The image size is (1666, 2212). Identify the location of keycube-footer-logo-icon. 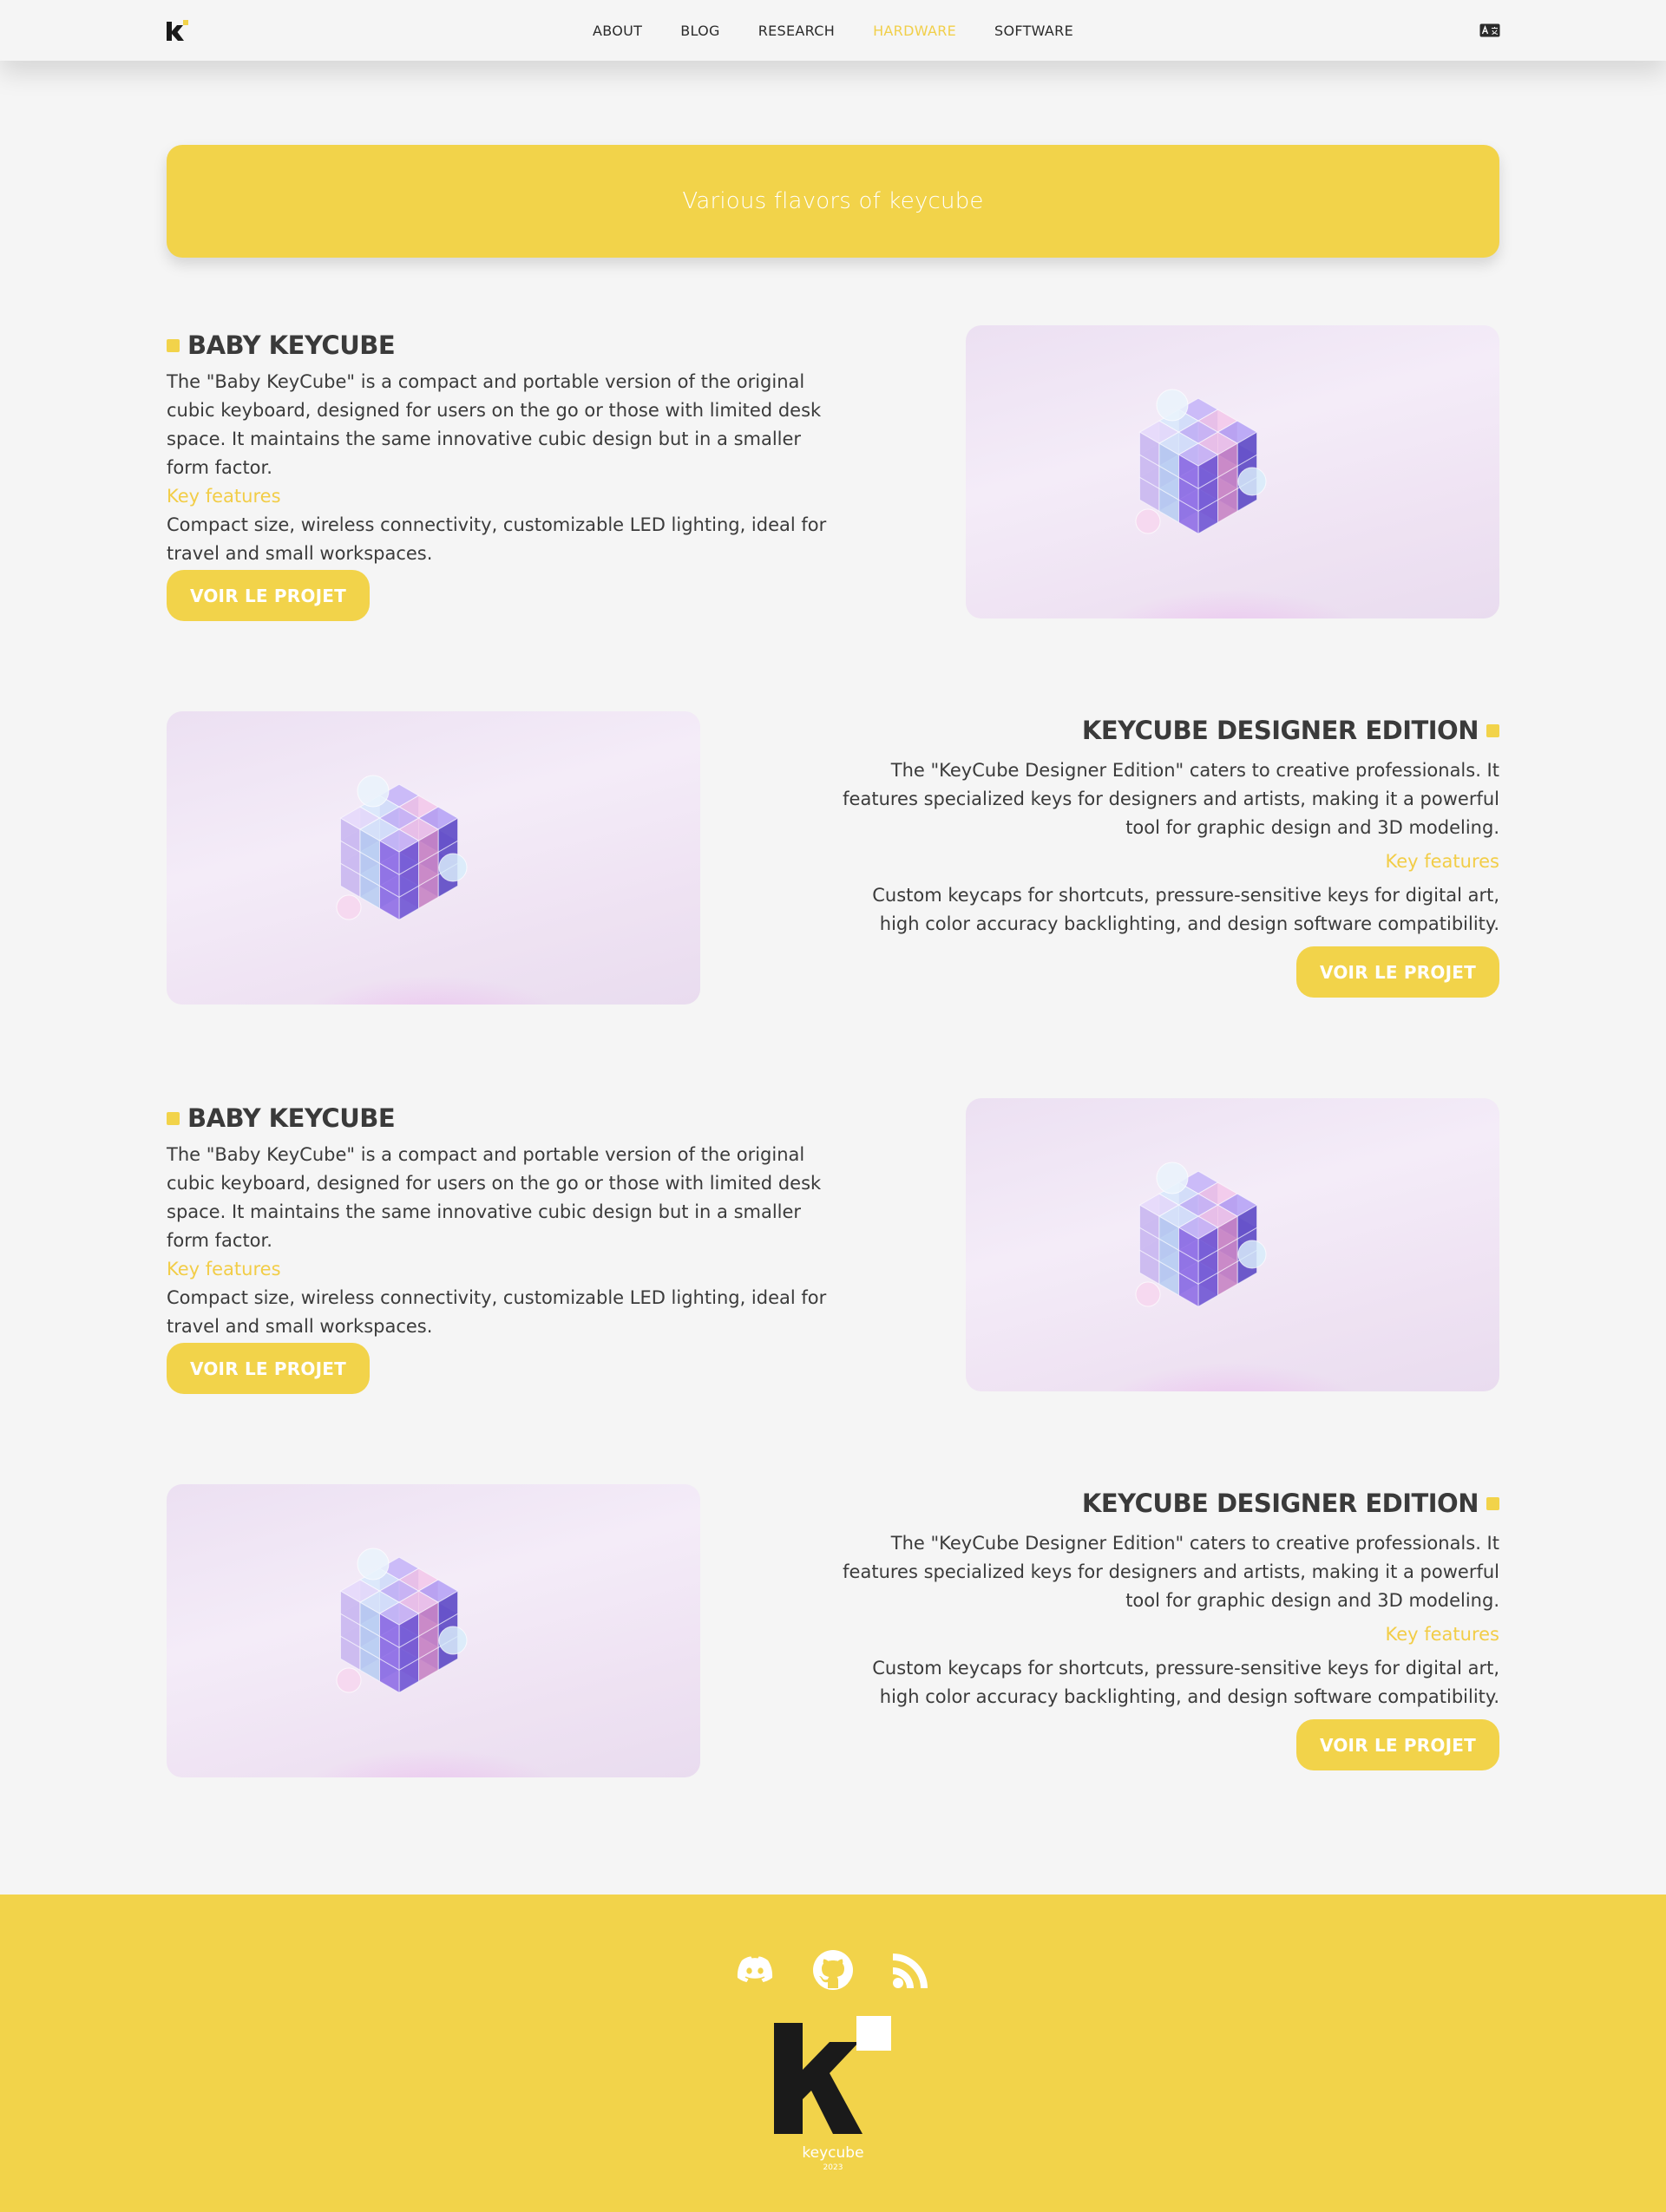
(832, 2075).